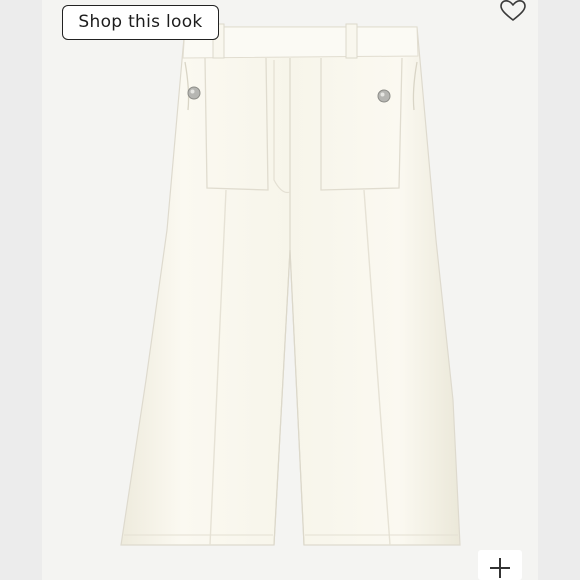 This screenshot has width=580, height=580. What do you see at coordinates (21, 290) in the screenshot?
I see `left-panel` at bounding box center [21, 290].